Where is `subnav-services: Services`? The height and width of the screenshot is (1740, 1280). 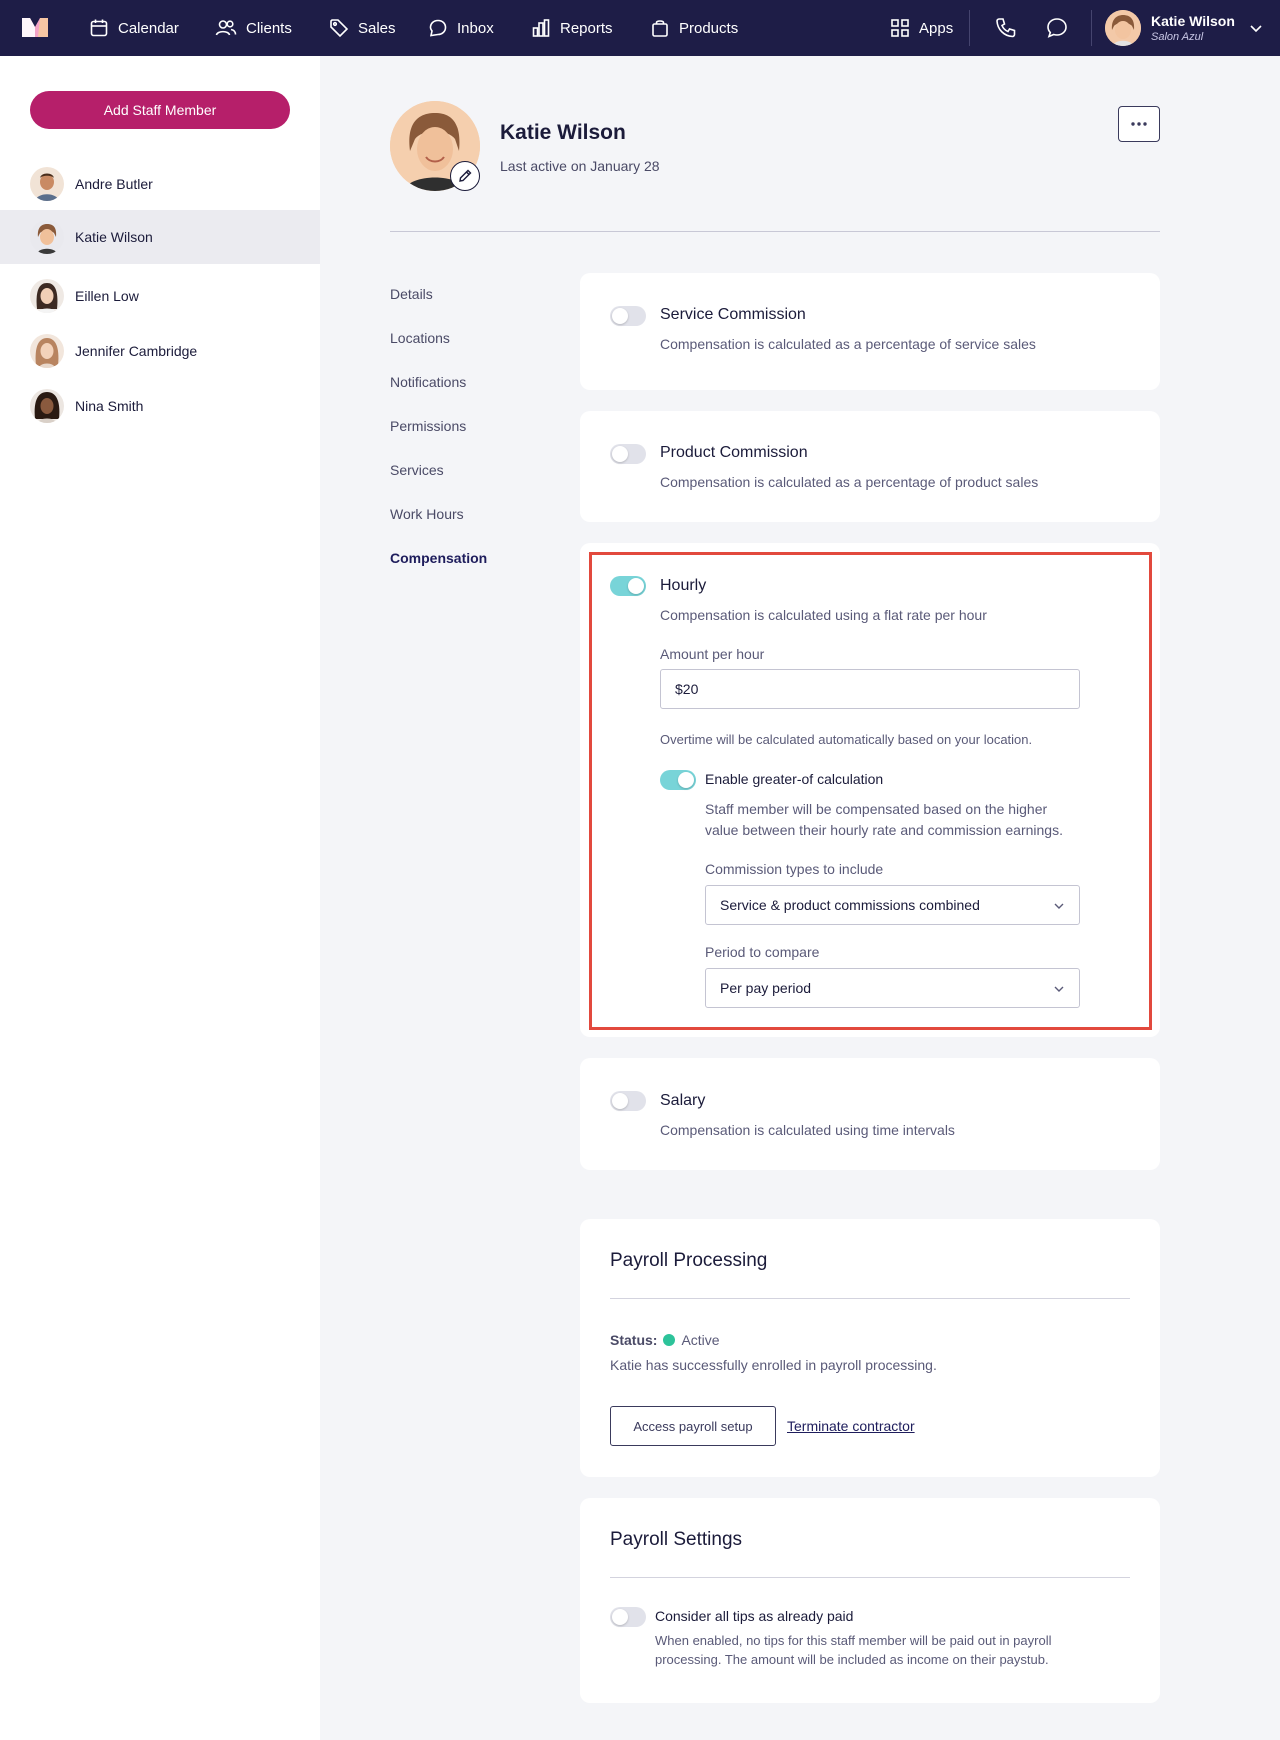 subnav-services: Services is located at coordinates (417, 470).